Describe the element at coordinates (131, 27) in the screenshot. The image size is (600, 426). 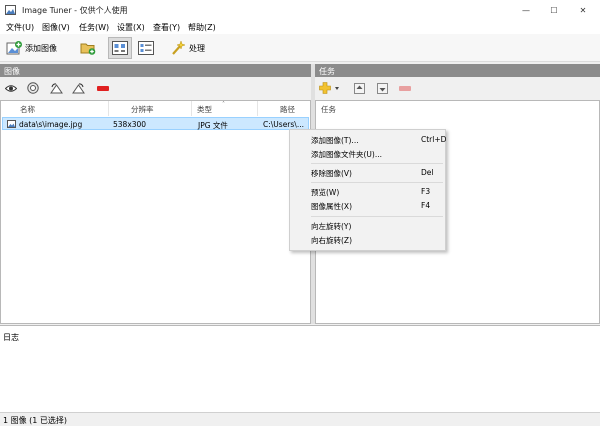
I see `menu-settings: 设置(X)` at that location.